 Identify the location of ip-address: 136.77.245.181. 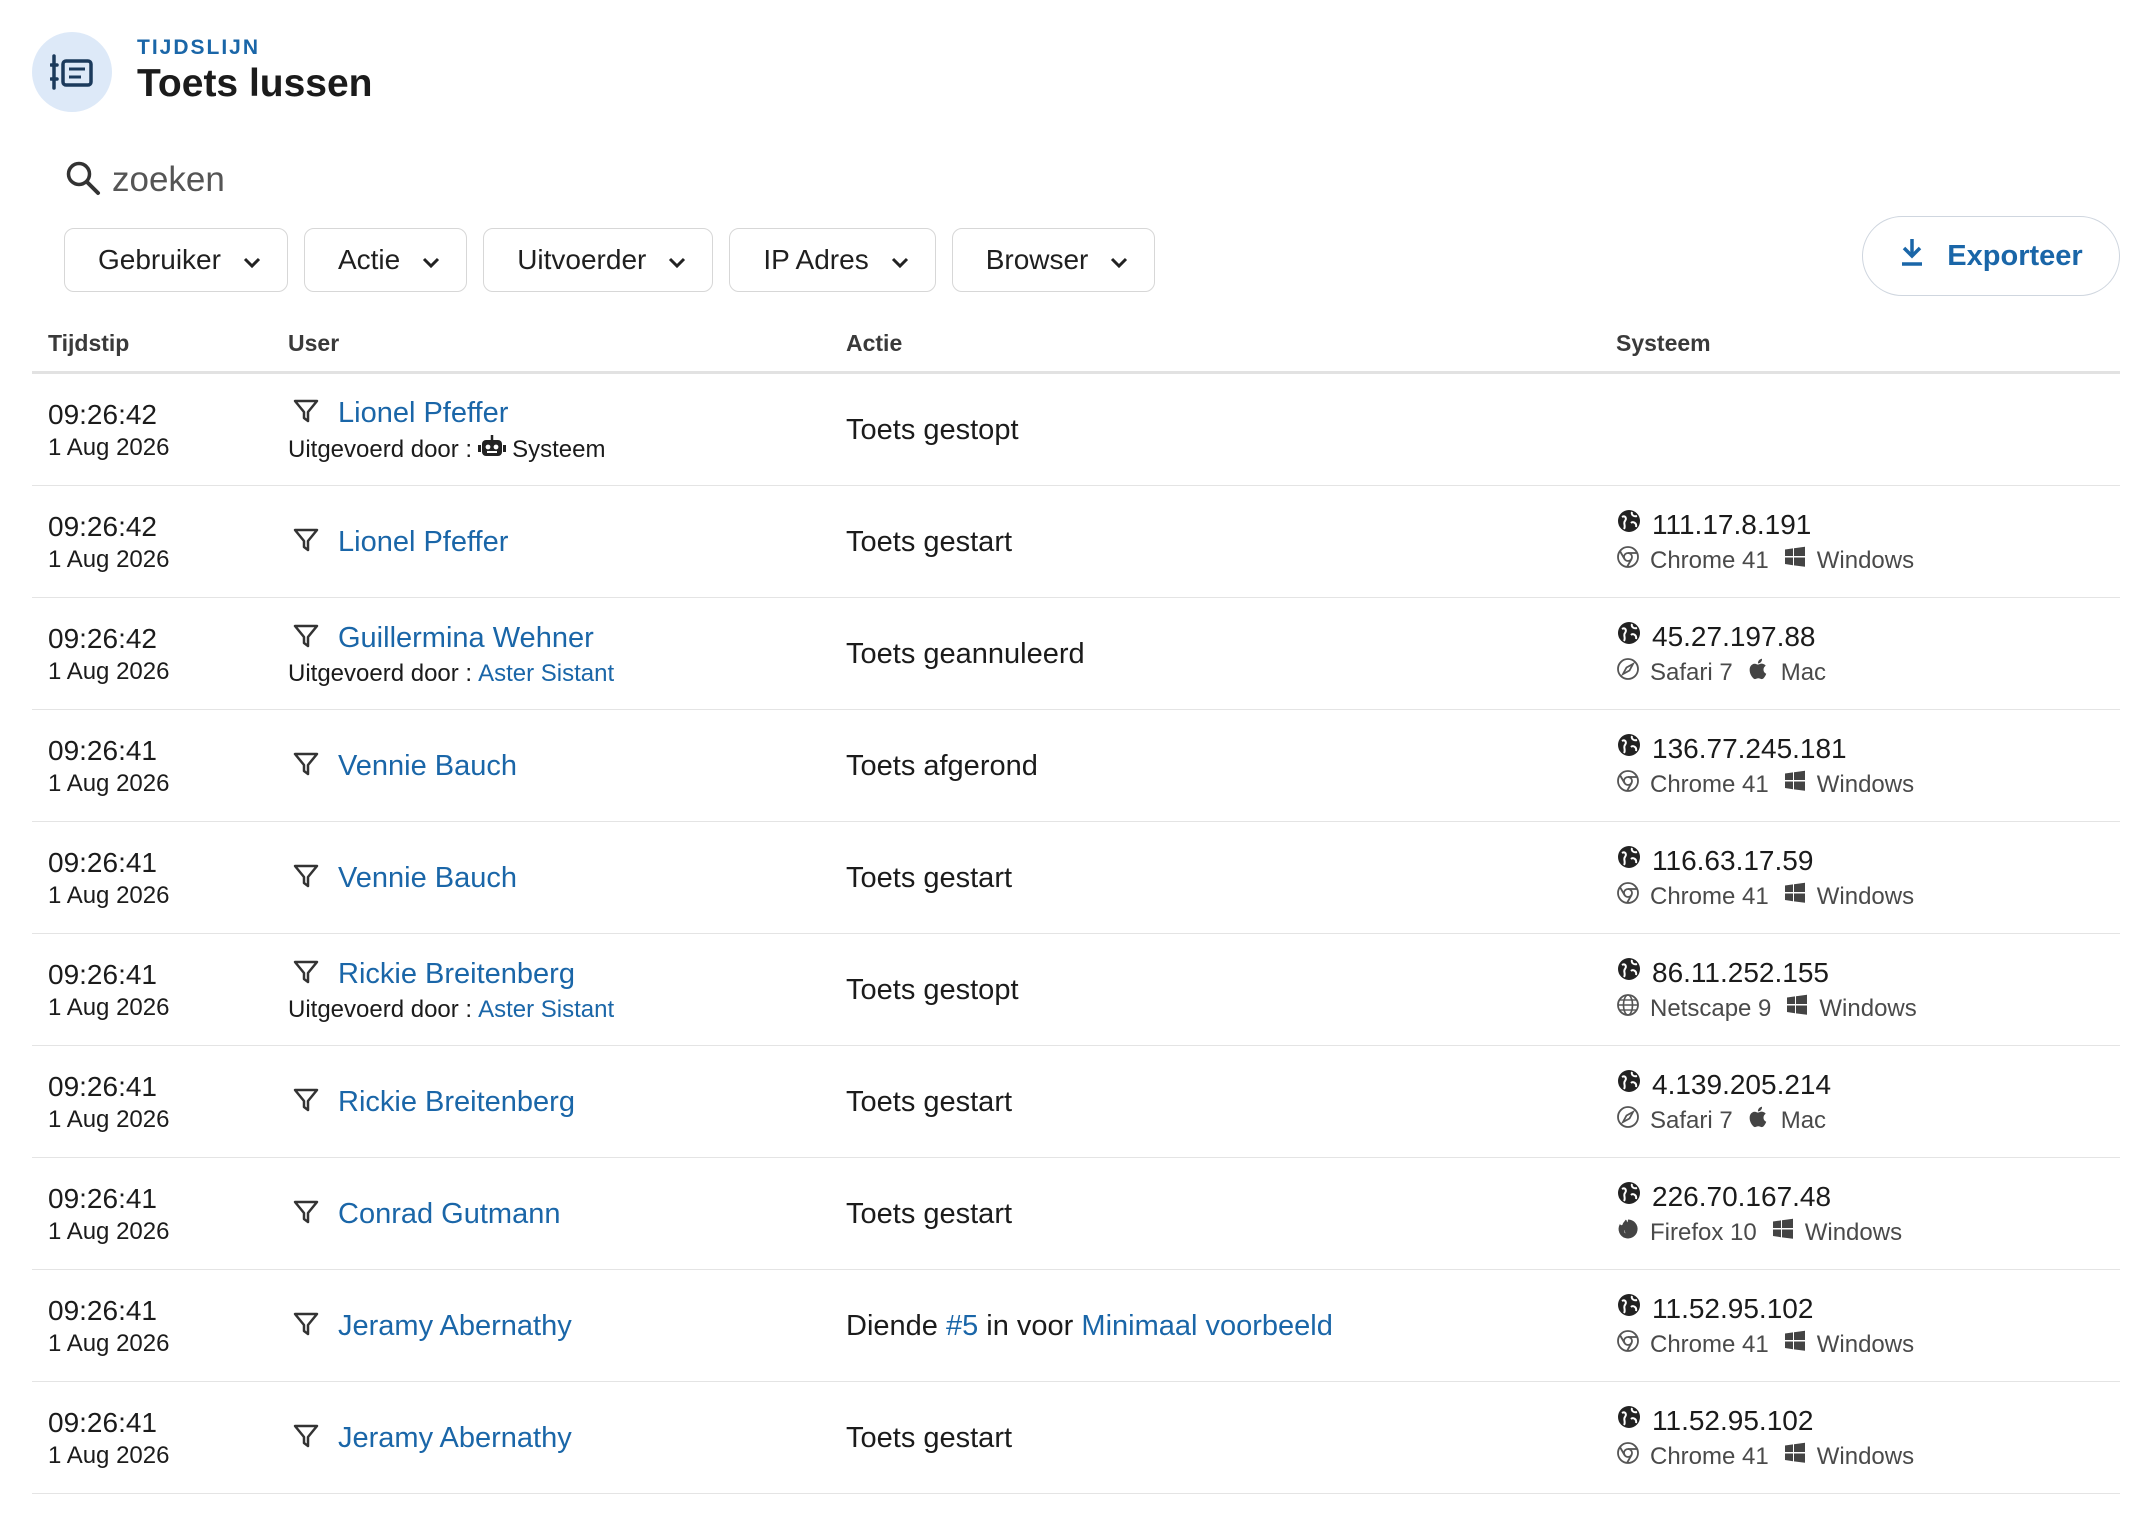
(1749, 748).